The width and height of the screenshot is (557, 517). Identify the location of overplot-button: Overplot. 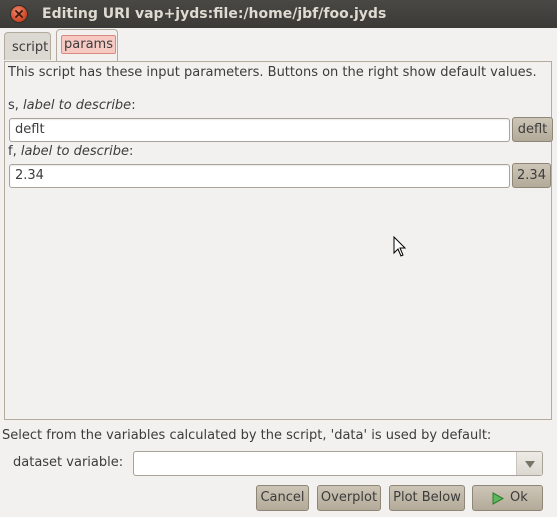
(349, 498).